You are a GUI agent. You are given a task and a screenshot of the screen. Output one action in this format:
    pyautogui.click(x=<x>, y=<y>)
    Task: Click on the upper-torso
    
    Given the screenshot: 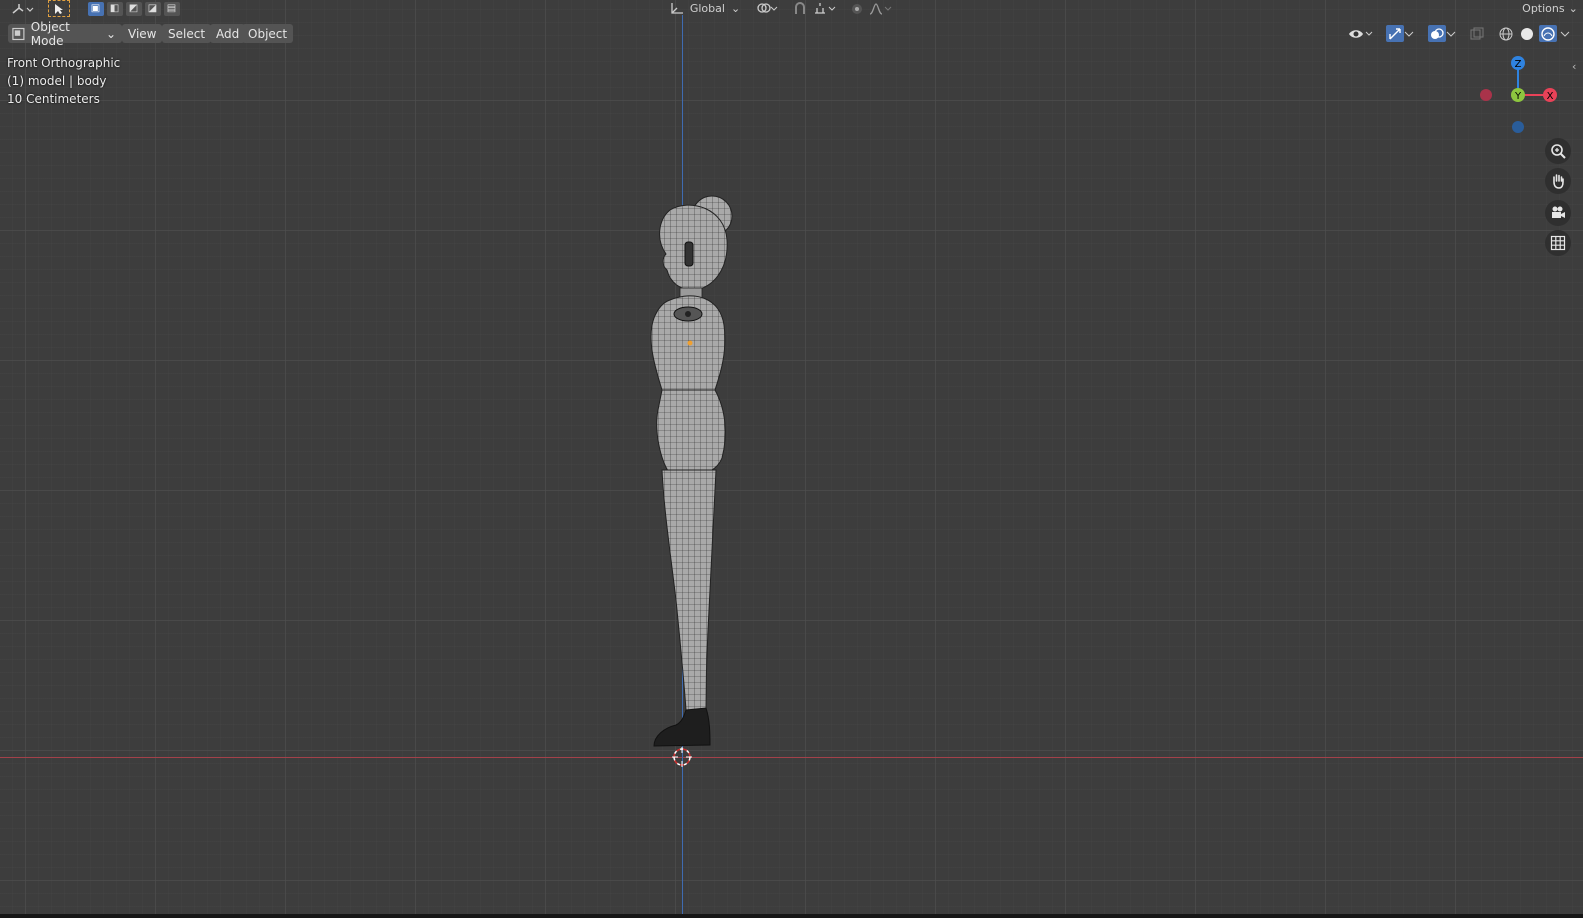 What is the action you would take?
    pyautogui.click(x=688, y=343)
    